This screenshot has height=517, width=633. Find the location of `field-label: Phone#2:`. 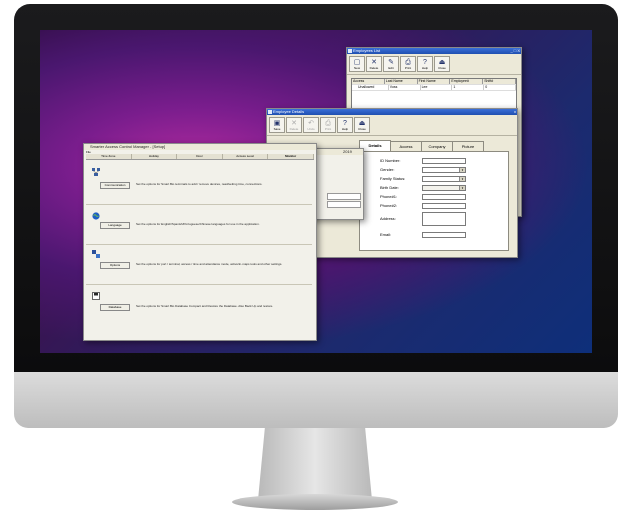

field-label: Phone#2: is located at coordinates (389, 205).